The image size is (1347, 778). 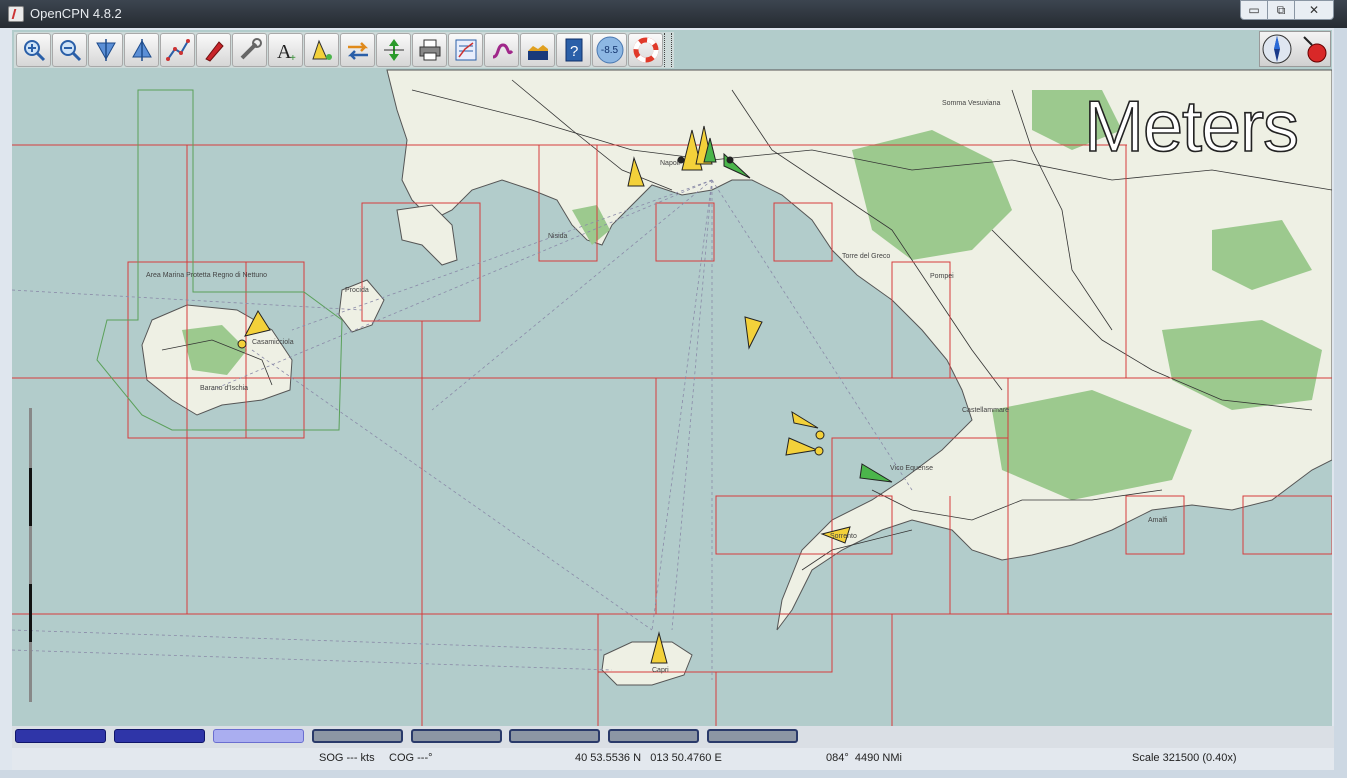 I want to click on route-icon, so click(x=177, y=50).